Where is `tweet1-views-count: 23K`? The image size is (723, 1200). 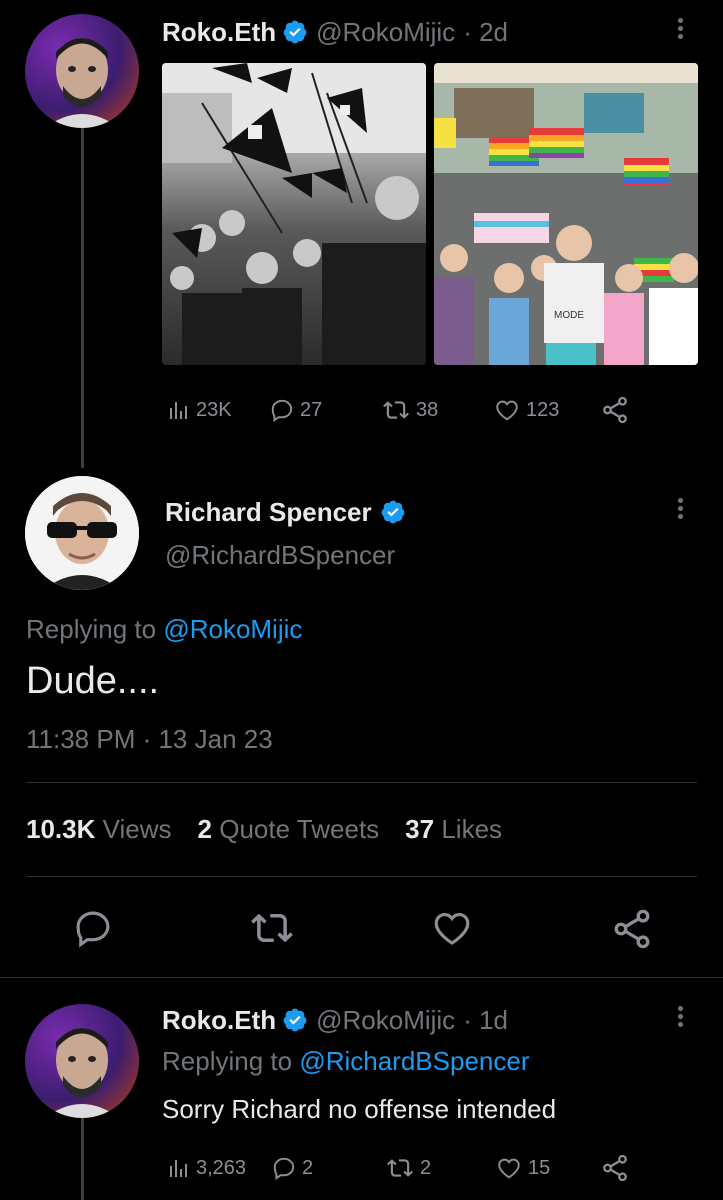 tweet1-views-count: 23K is located at coordinates (214, 409).